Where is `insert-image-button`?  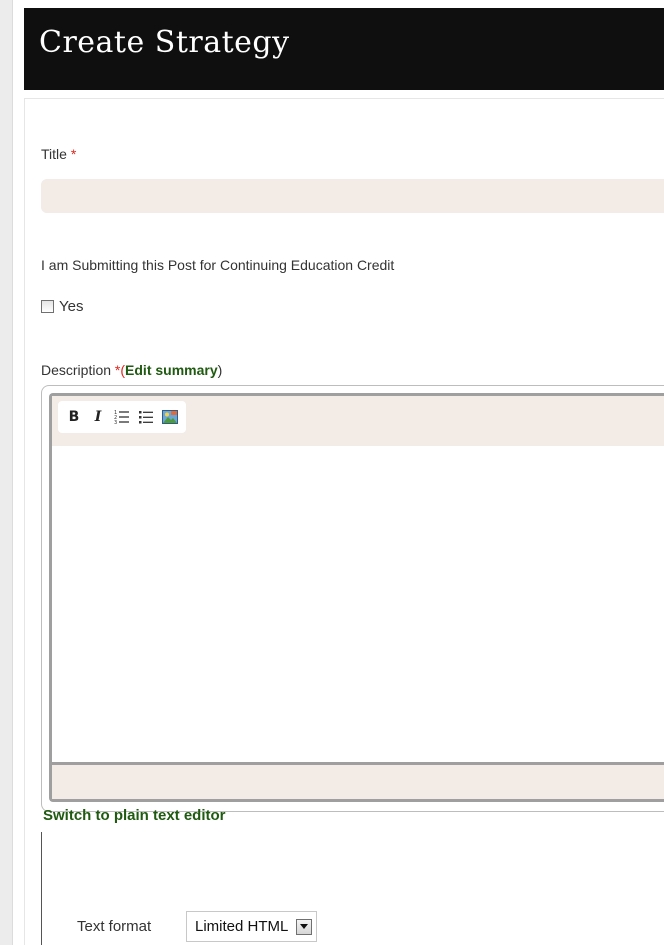 insert-image-button is located at coordinates (170, 417).